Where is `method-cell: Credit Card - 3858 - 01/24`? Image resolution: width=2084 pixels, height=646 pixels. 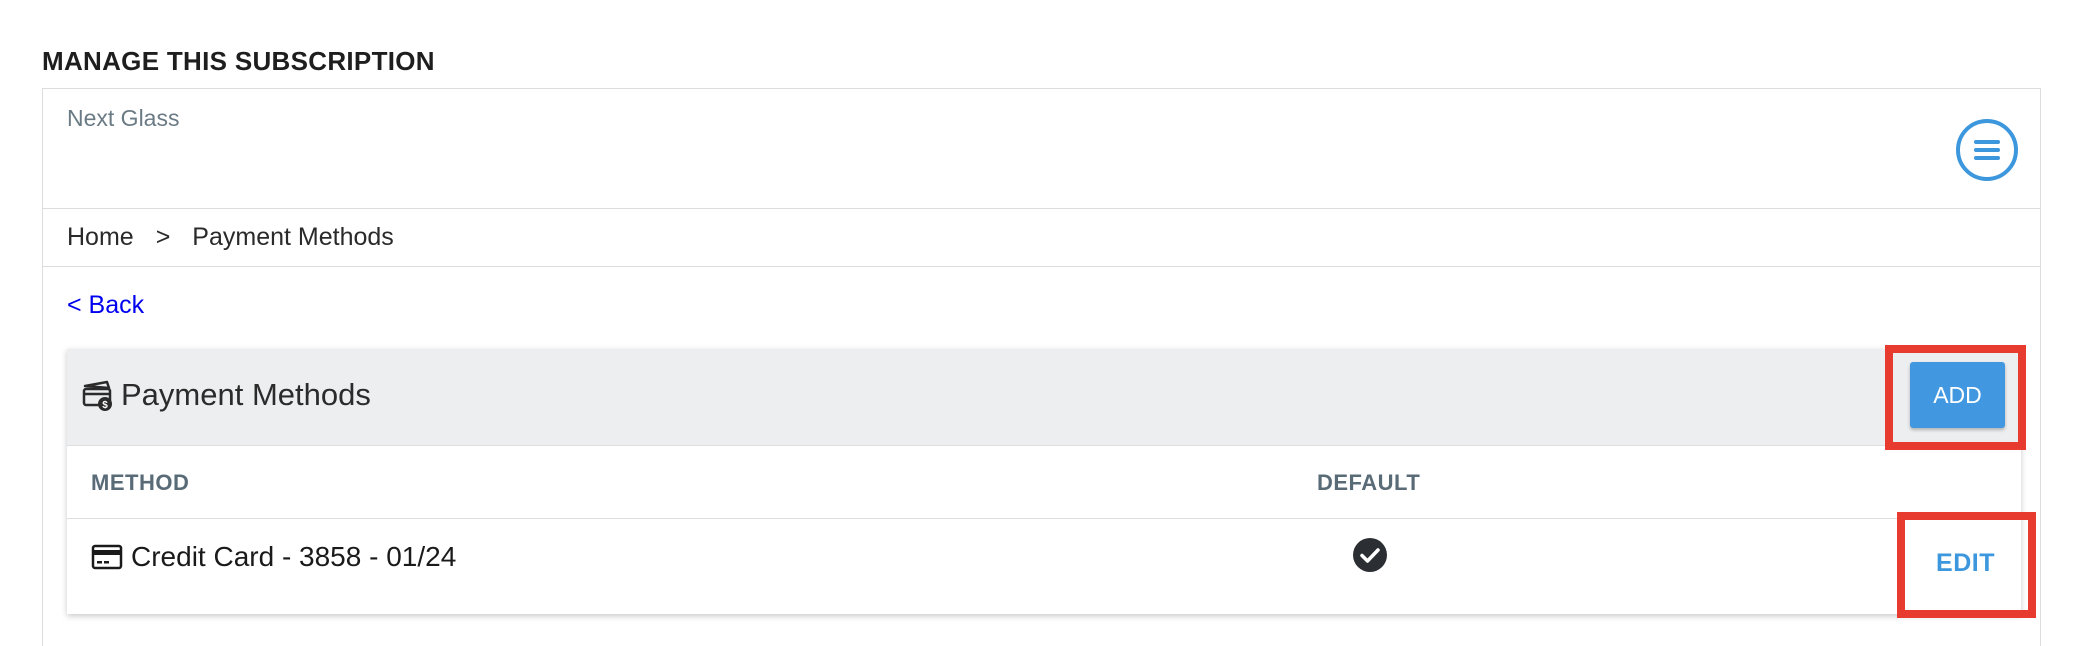 method-cell: Credit Card - 3858 - 01/24 is located at coordinates (273, 557).